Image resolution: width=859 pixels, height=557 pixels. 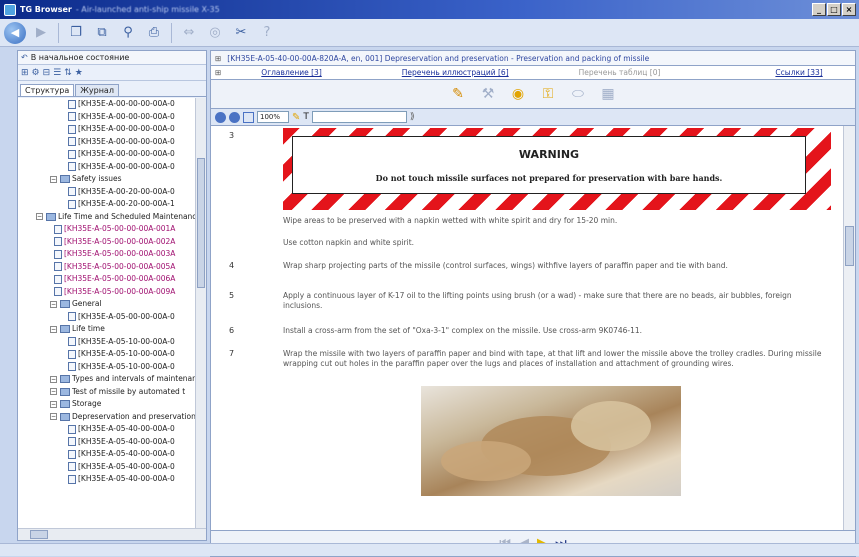 What do you see at coordinates (15, 32) in the screenshot?
I see `back-icon: ◀` at bounding box center [15, 32].